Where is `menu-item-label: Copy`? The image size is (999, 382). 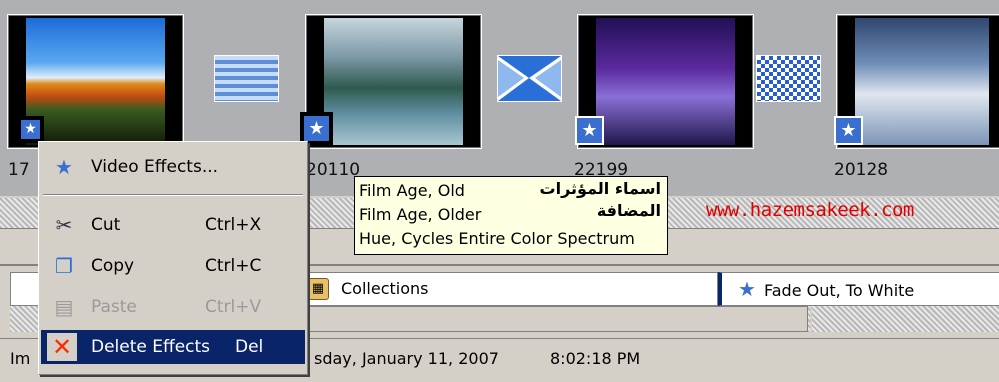 menu-item-label: Copy is located at coordinates (113, 266).